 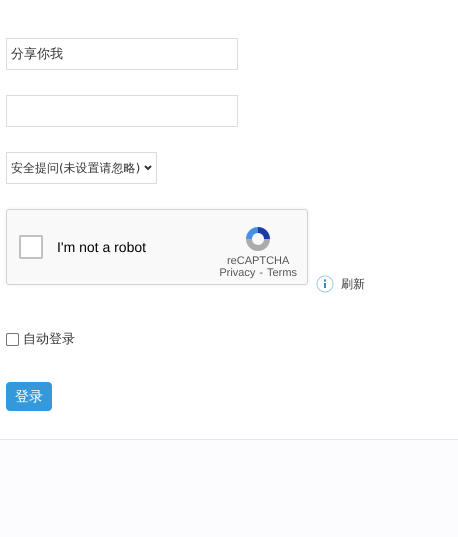 I want to click on auto-login-checkbox, so click(x=12, y=339).